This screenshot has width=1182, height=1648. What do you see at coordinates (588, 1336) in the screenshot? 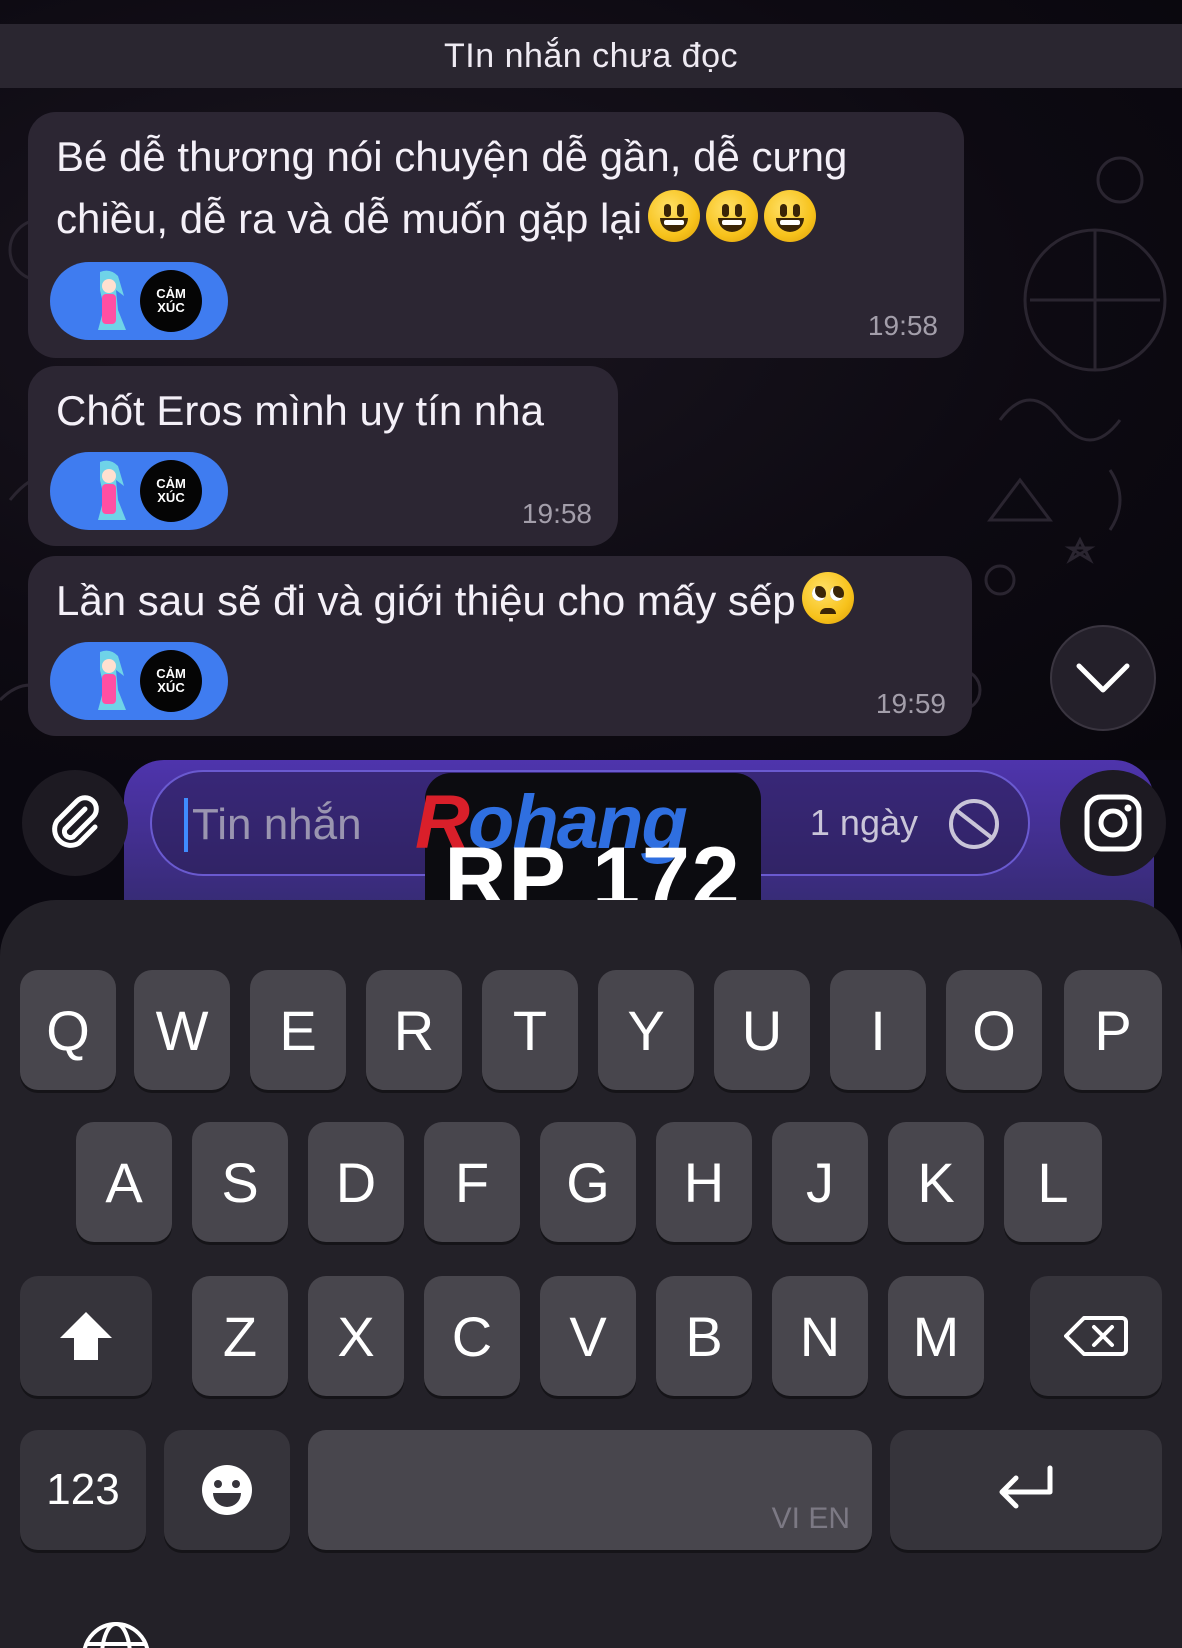
I see `key-v: V` at bounding box center [588, 1336].